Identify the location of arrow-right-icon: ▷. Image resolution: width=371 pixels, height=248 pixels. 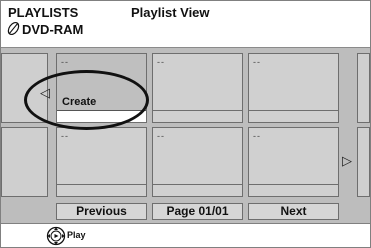
(347, 160).